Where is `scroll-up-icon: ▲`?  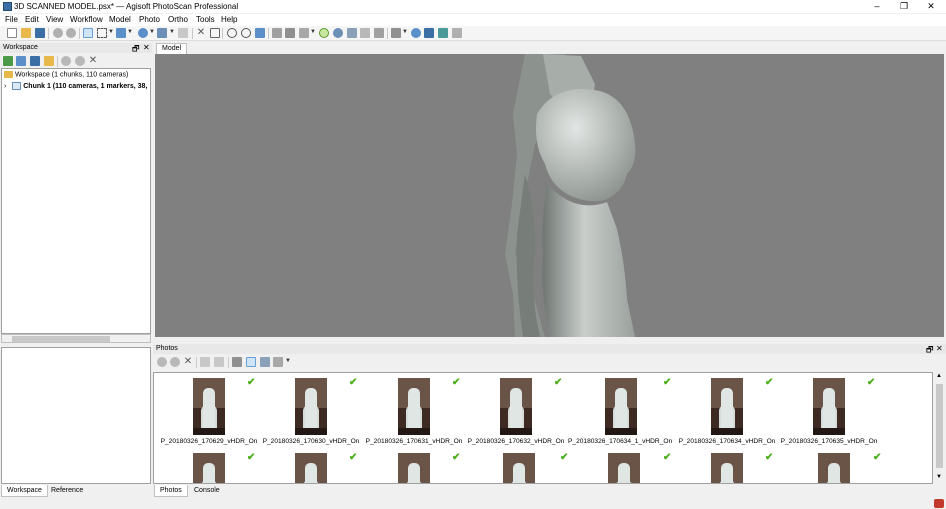
scroll-up-icon: ▲ is located at coordinates (939, 376).